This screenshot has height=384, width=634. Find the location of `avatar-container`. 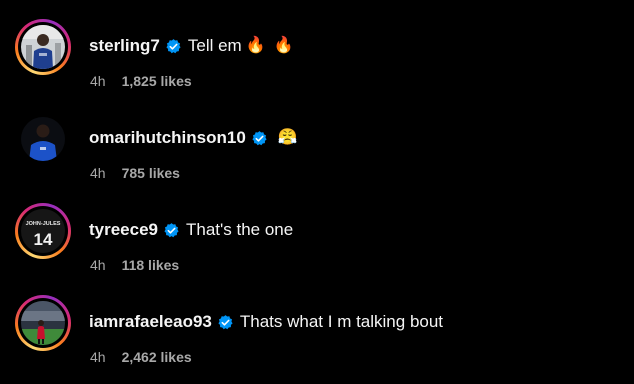

avatar-container is located at coordinates (43, 139).